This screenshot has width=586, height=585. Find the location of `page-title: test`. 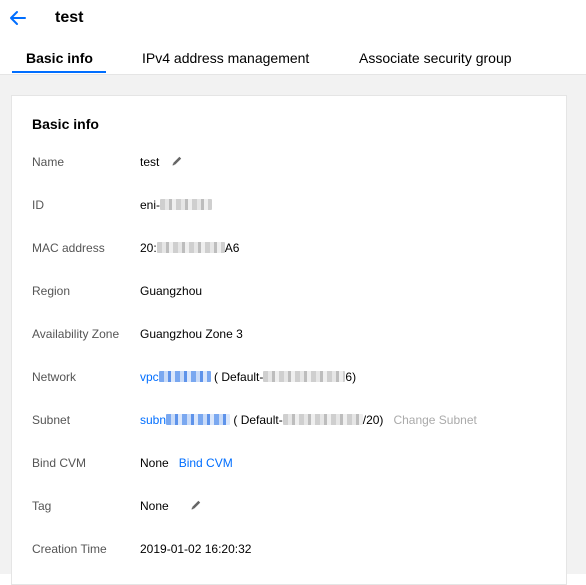

page-title: test is located at coordinates (69, 17).